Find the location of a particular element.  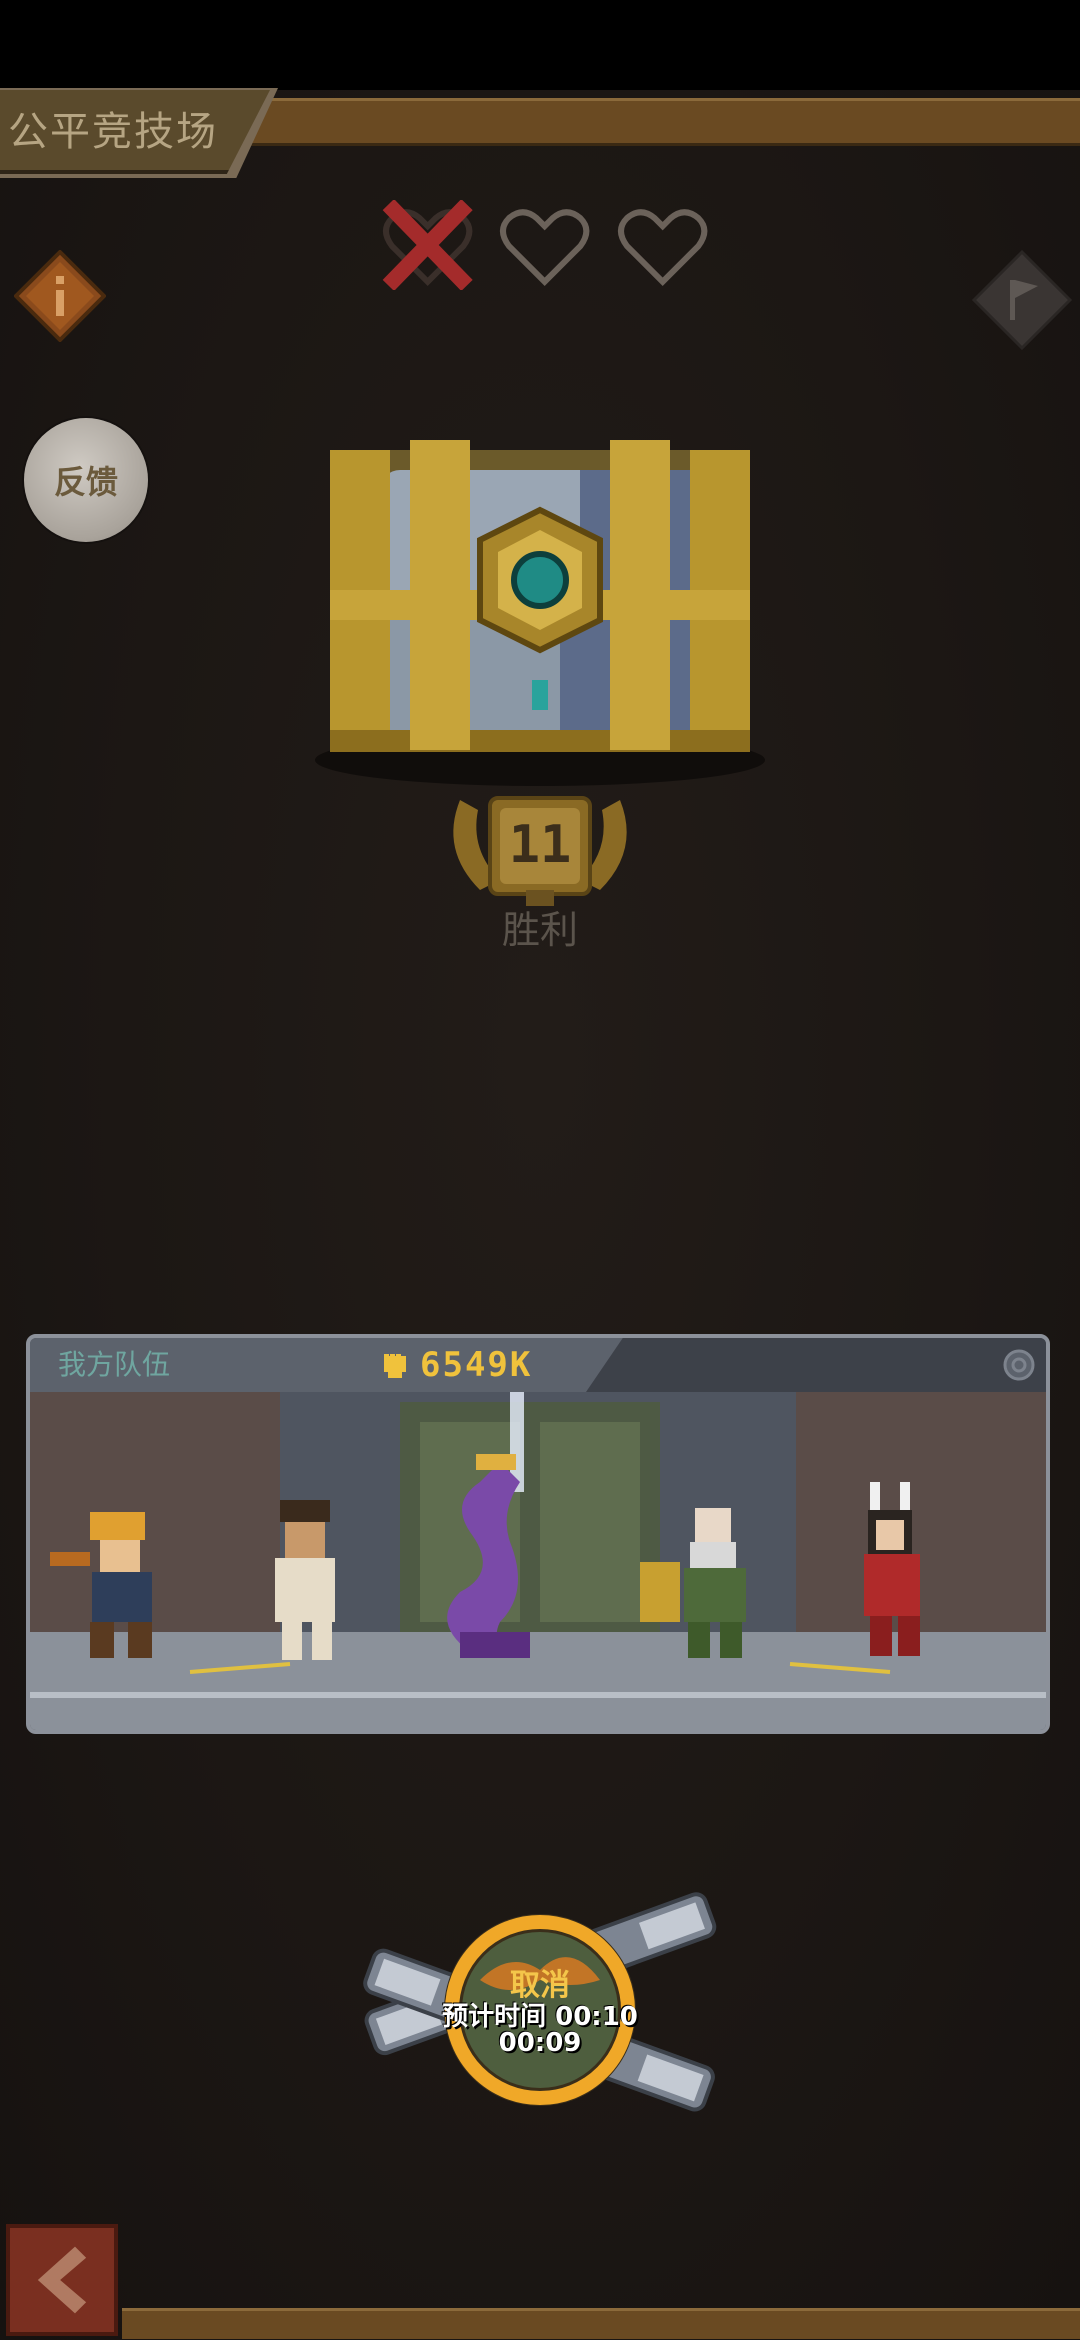

team-header-accent is located at coordinates (816, 1365).